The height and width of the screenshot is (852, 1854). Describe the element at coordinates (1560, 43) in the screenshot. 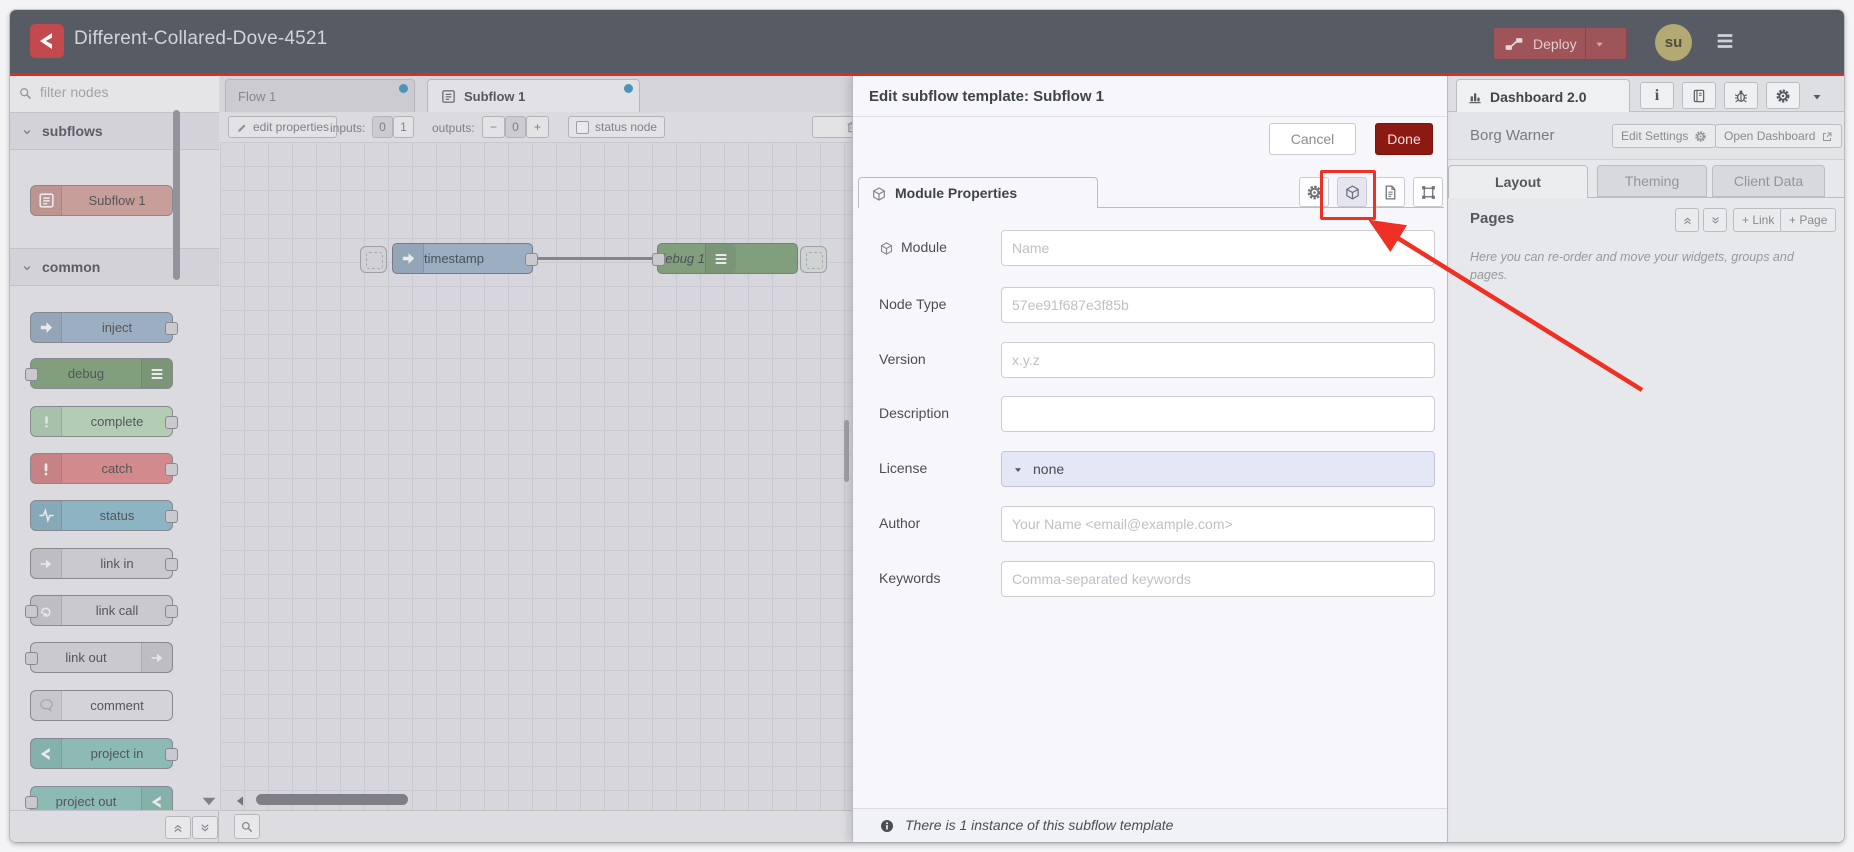

I see `deploy-button: Deploy` at that location.